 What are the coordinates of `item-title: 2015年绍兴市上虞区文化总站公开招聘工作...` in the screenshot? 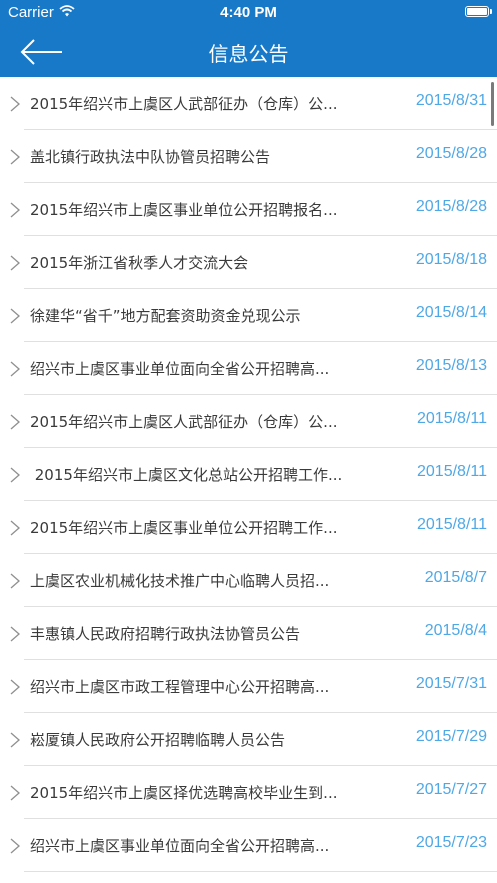 It's located at (186, 475).